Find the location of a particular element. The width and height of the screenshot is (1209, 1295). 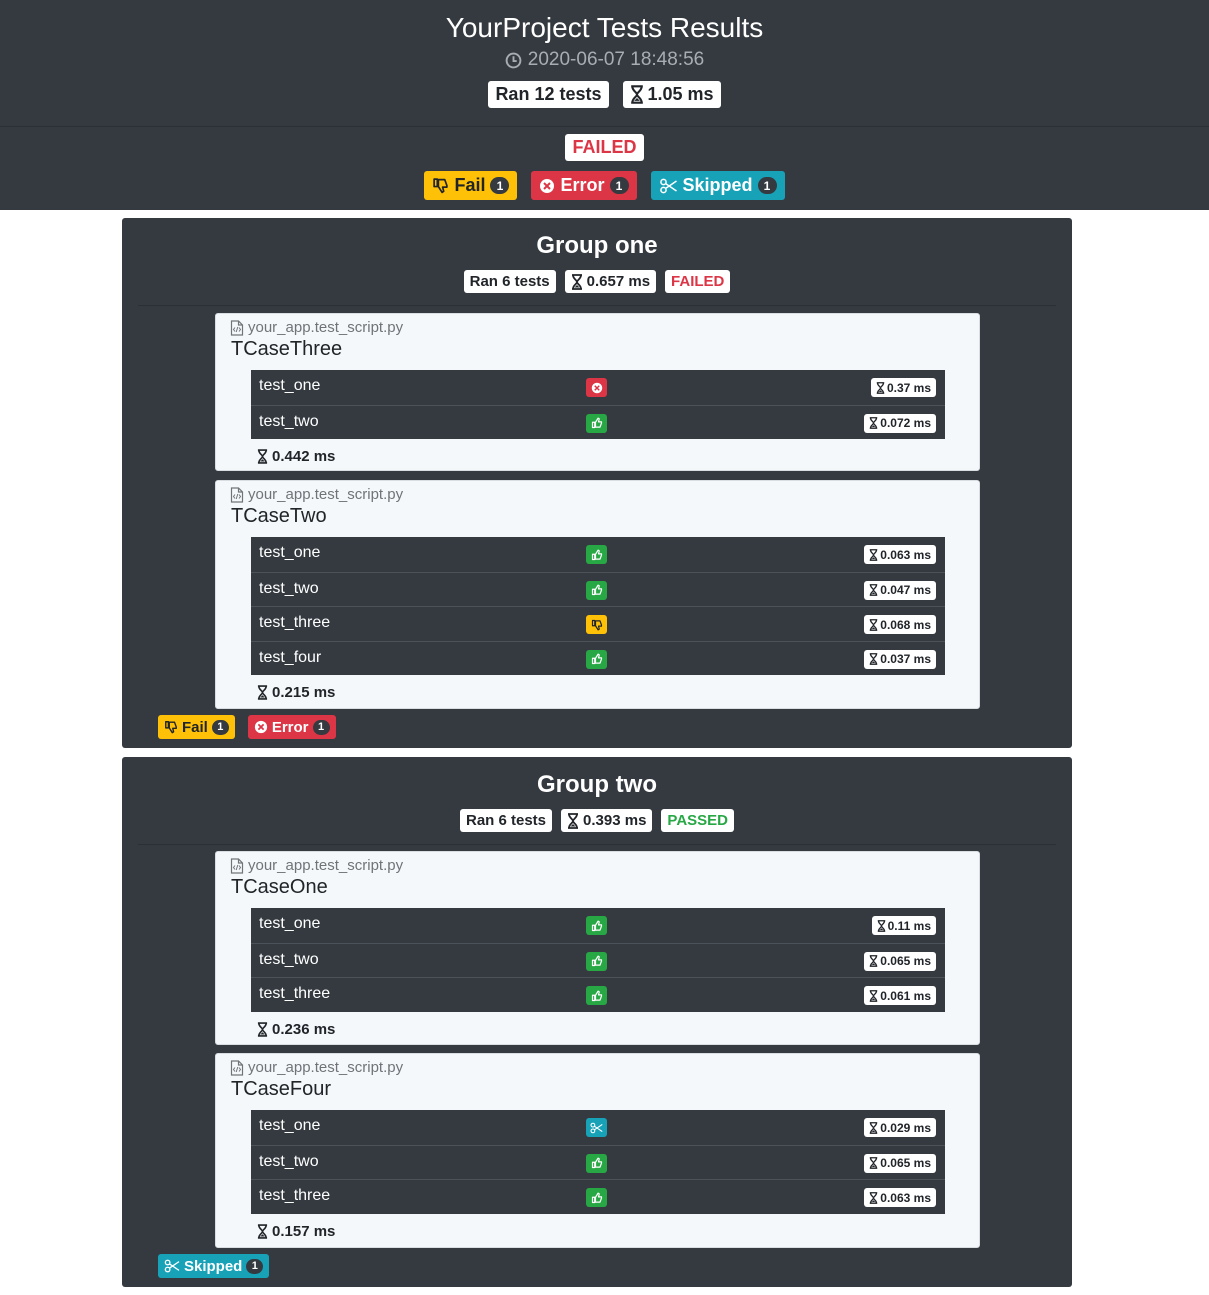

duration-text: 1.05 ms is located at coordinates (680, 94).